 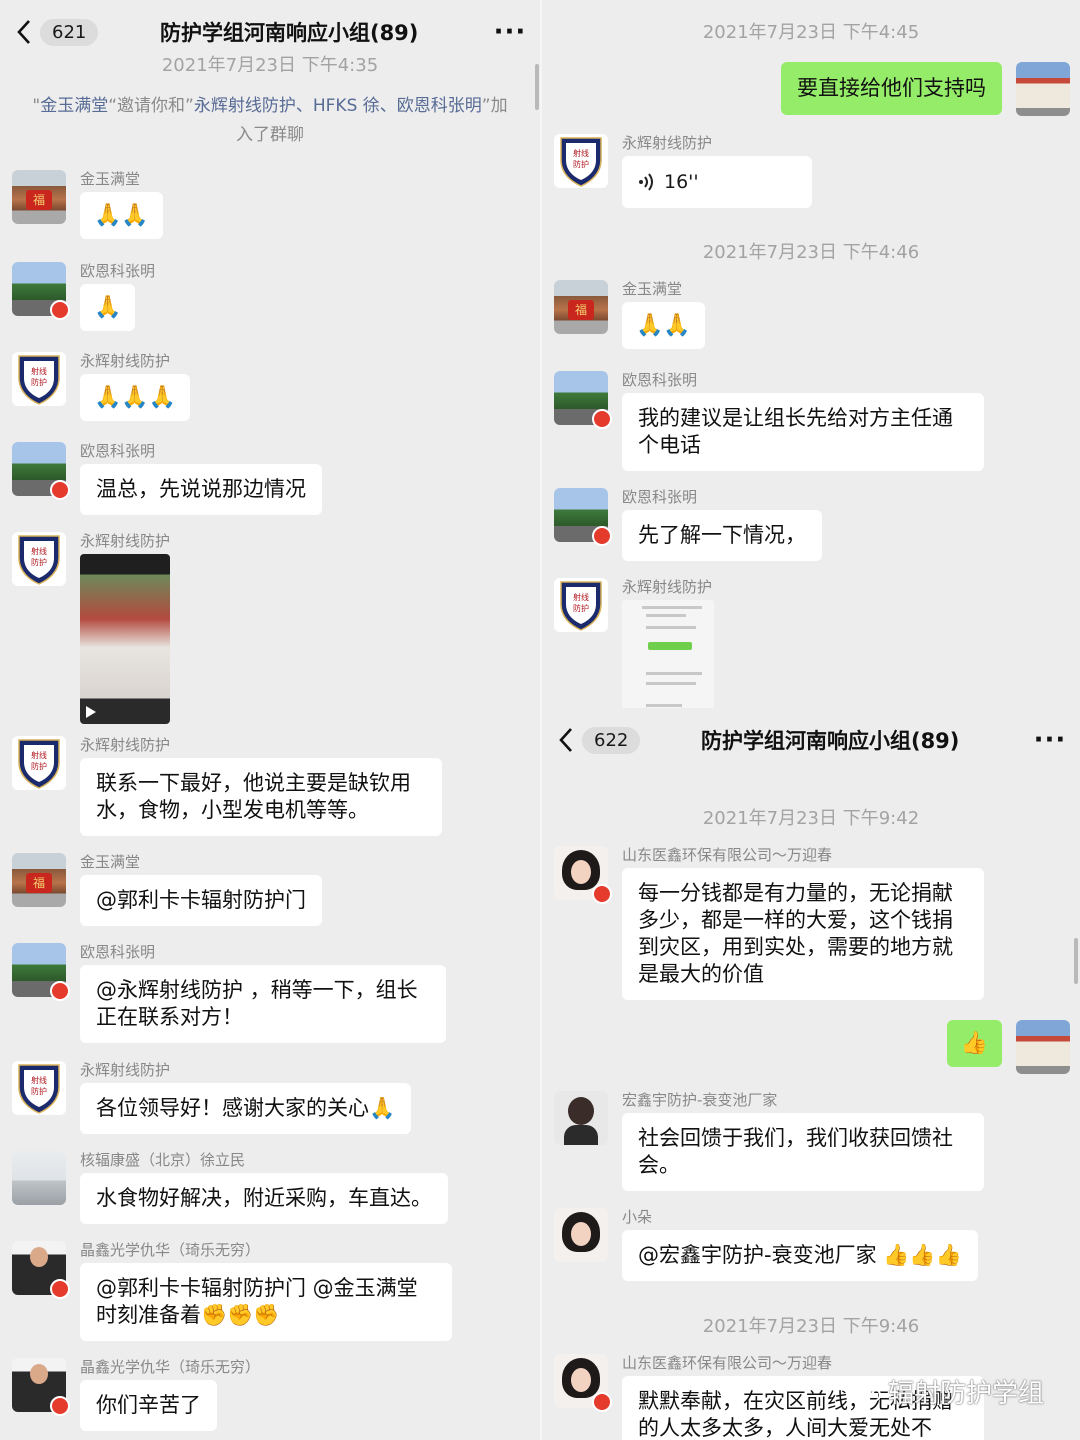 I want to click on chat-header: 622 防护学组河南响应小组(89) ···, so click(x=811, y=740).